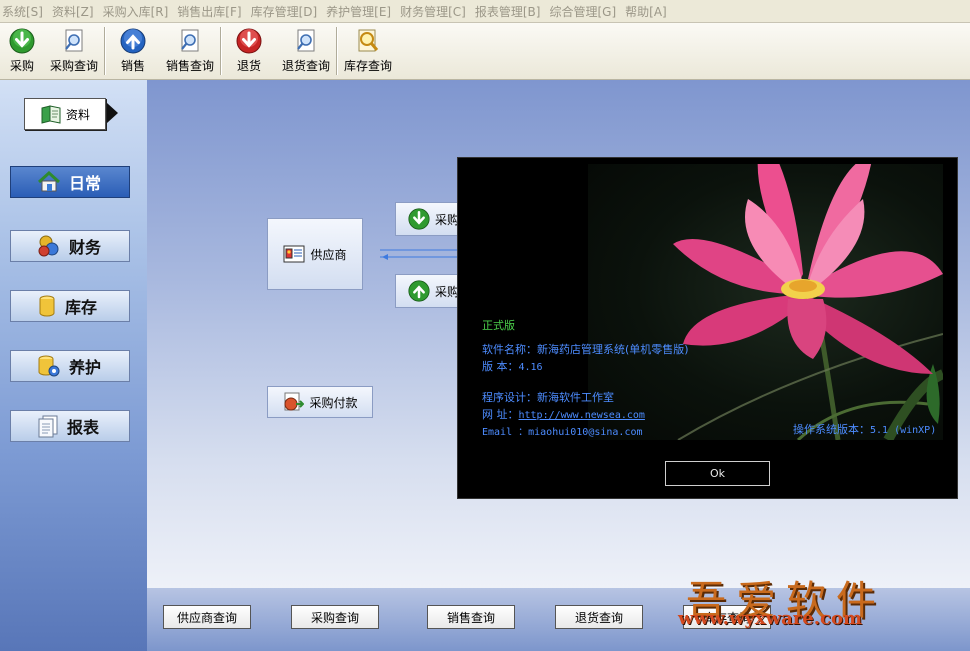 This screenshot has width=970, height=651. I want to click on sidebar-item-maintenance: 养护, so click(70, 366).